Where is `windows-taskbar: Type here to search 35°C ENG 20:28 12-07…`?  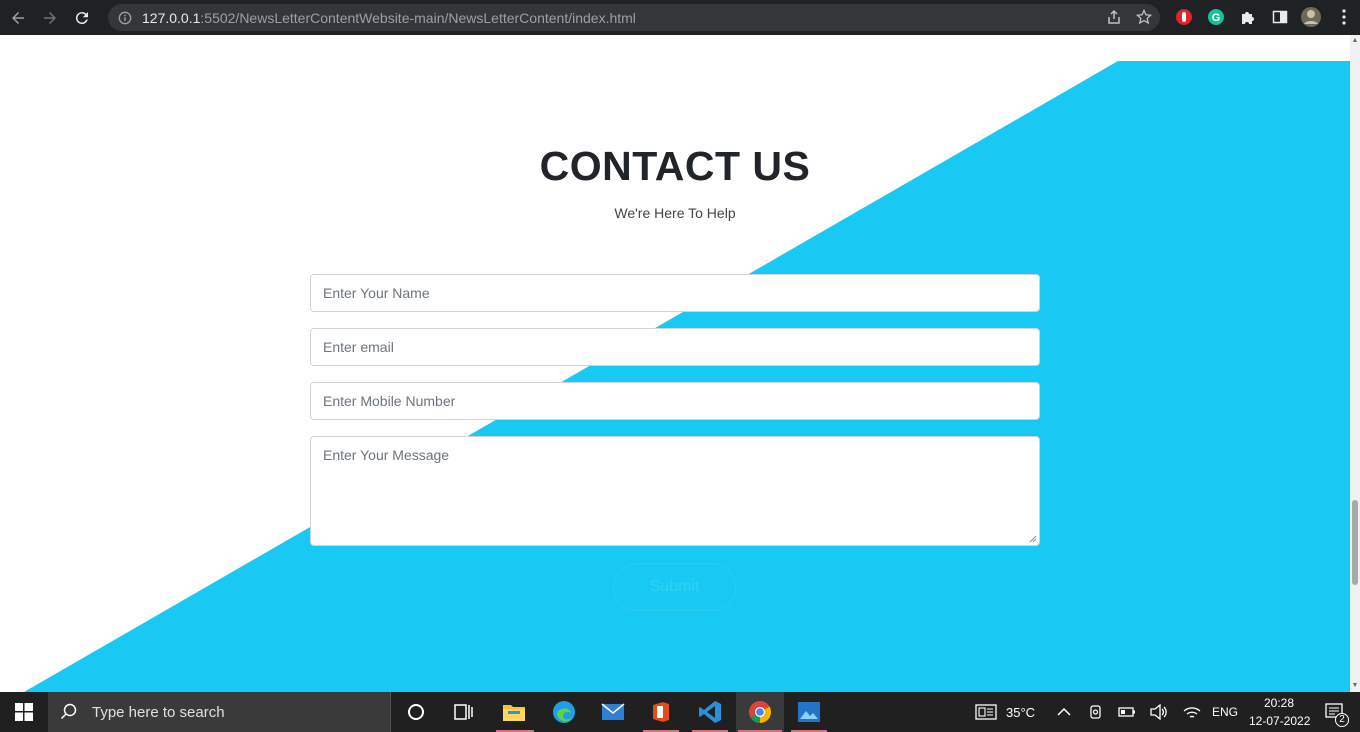 windows-taskbar: Type here to search 35°C ENG 20:28 12-07… is located at coordinates (680, 712).